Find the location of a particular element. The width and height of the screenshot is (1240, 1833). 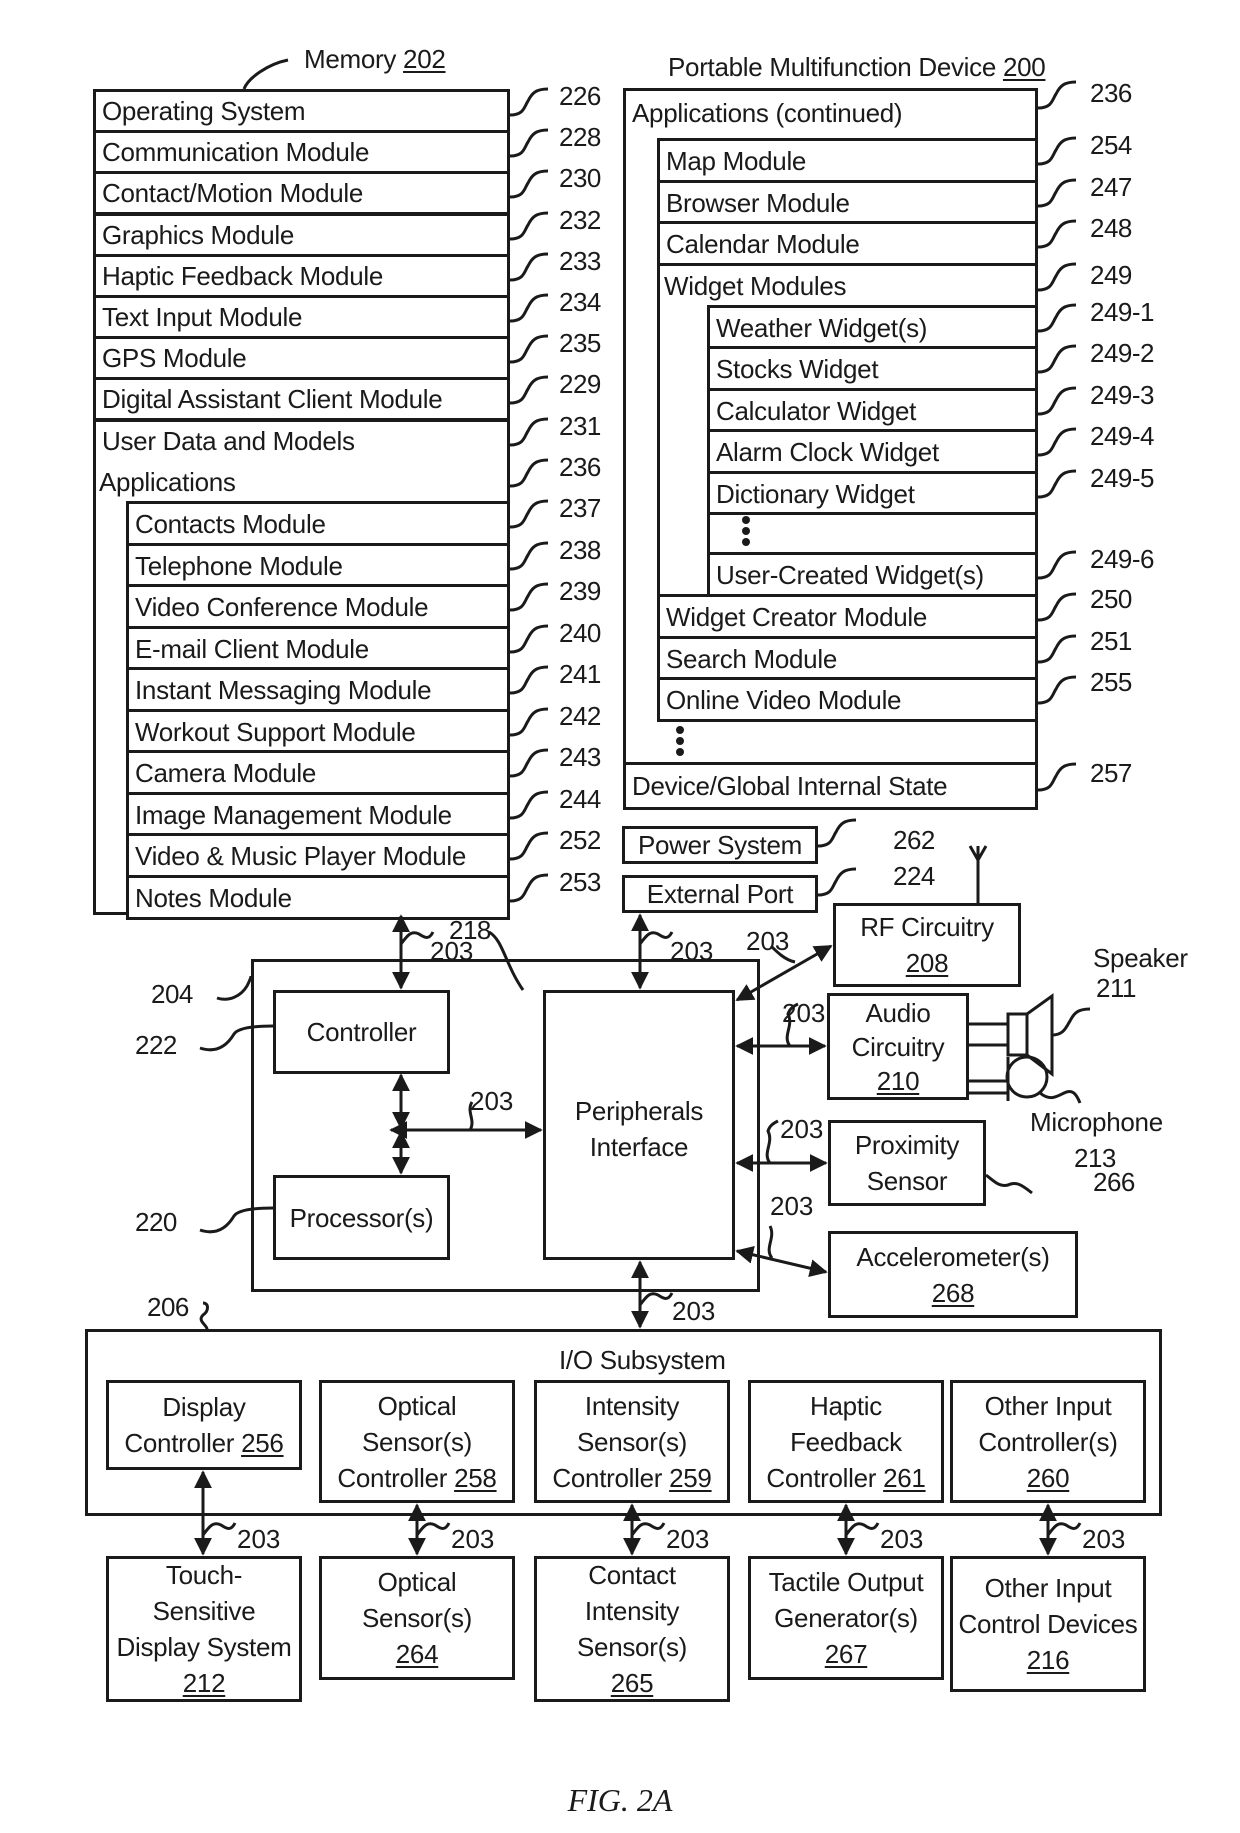

controller-ref: 222 is located at coordinates (156, 1045).